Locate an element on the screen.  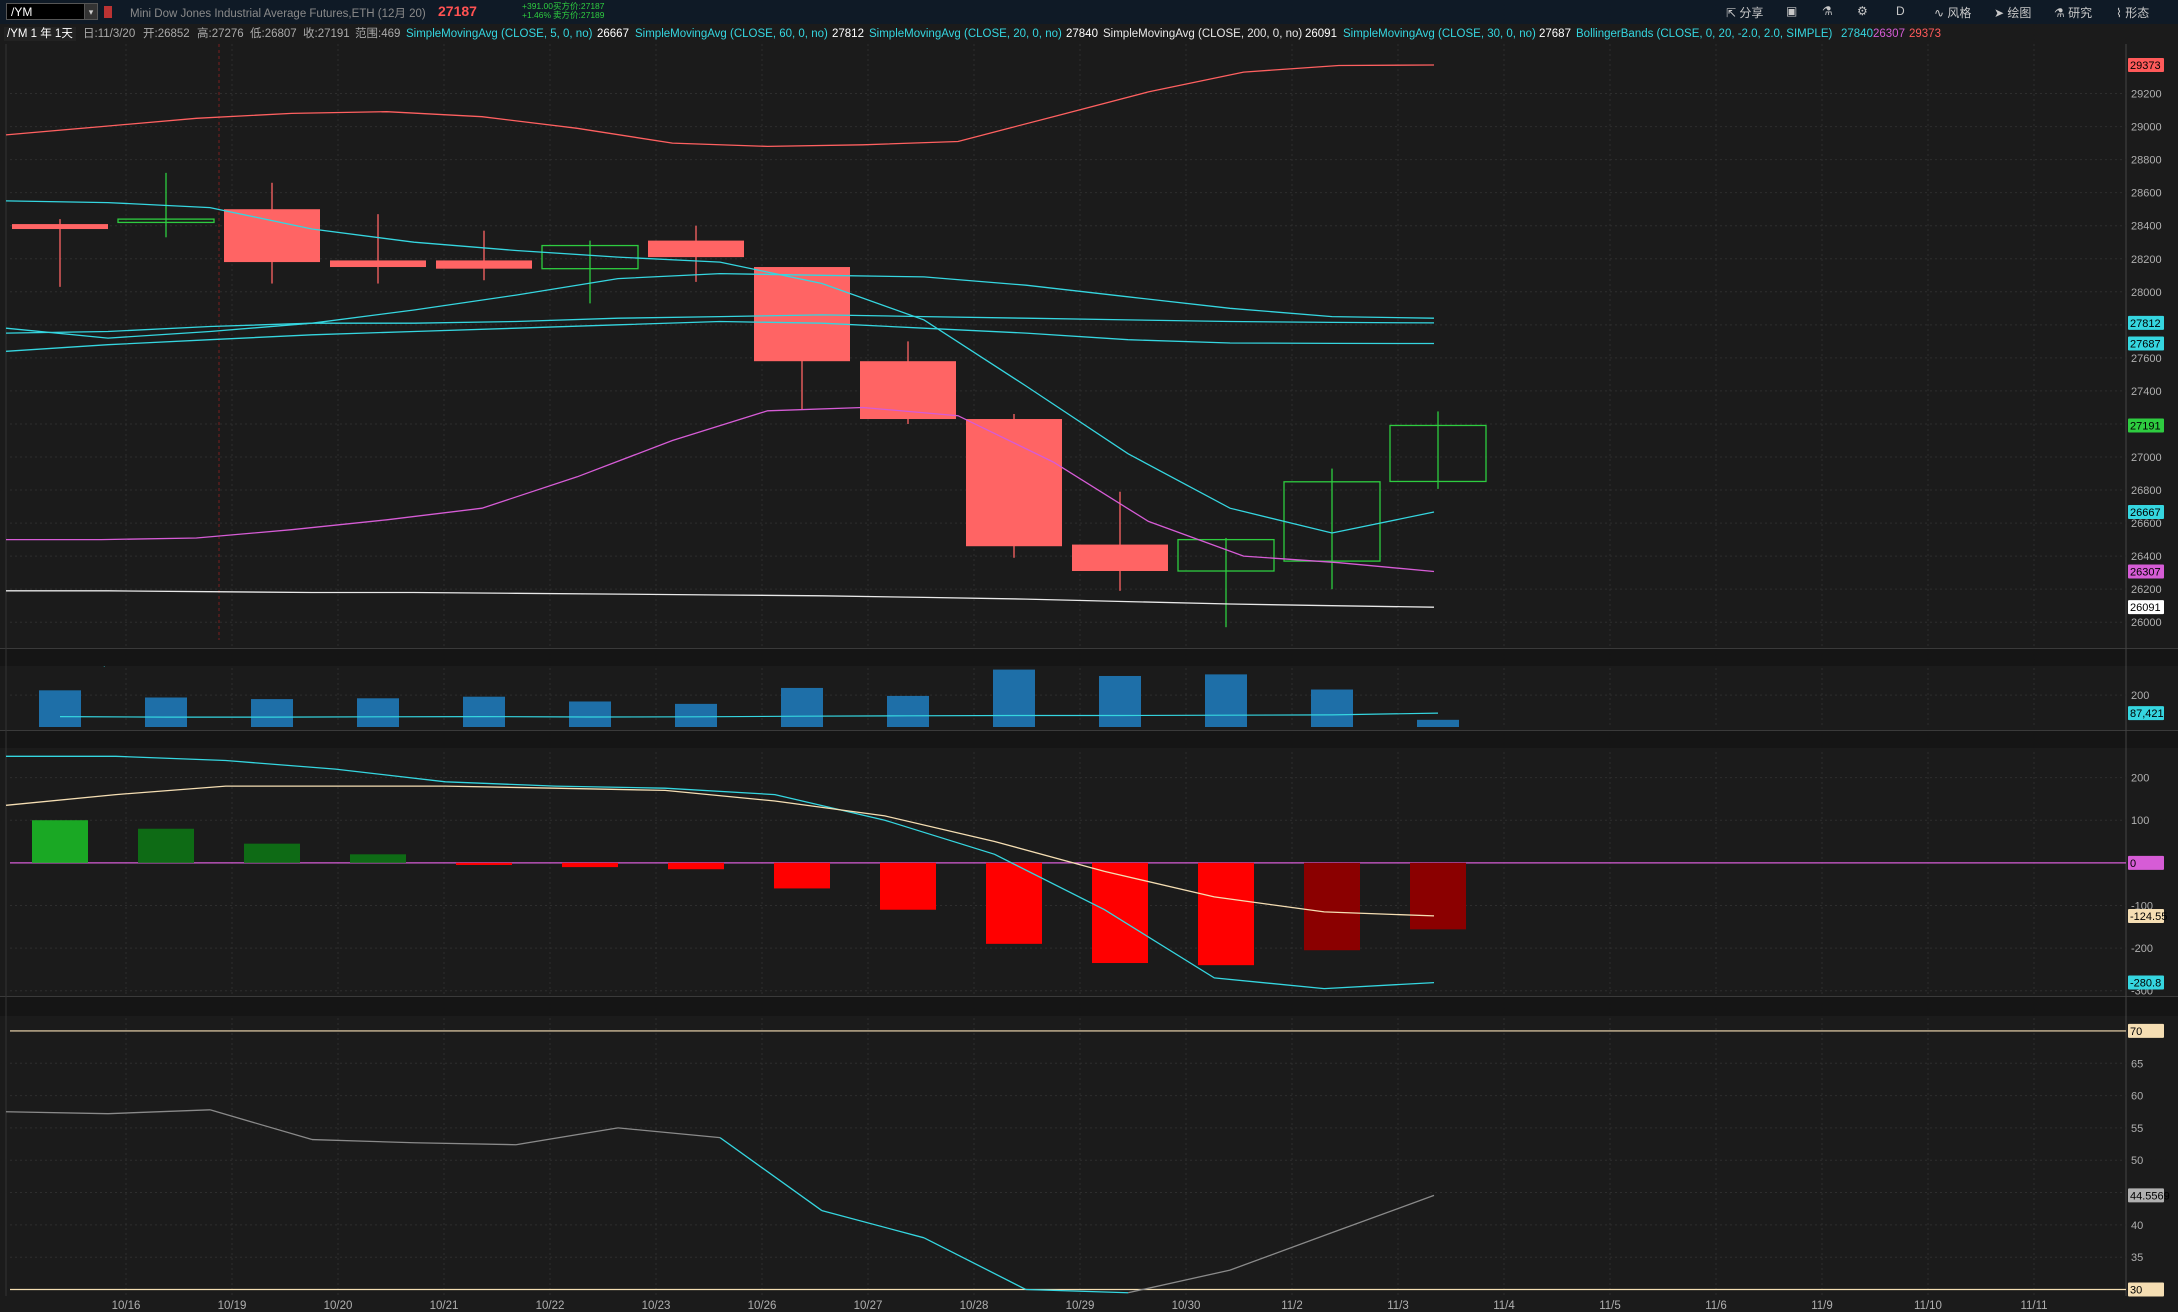
axis-badge-label: -124.55 is located at coordinates (2148, 917).